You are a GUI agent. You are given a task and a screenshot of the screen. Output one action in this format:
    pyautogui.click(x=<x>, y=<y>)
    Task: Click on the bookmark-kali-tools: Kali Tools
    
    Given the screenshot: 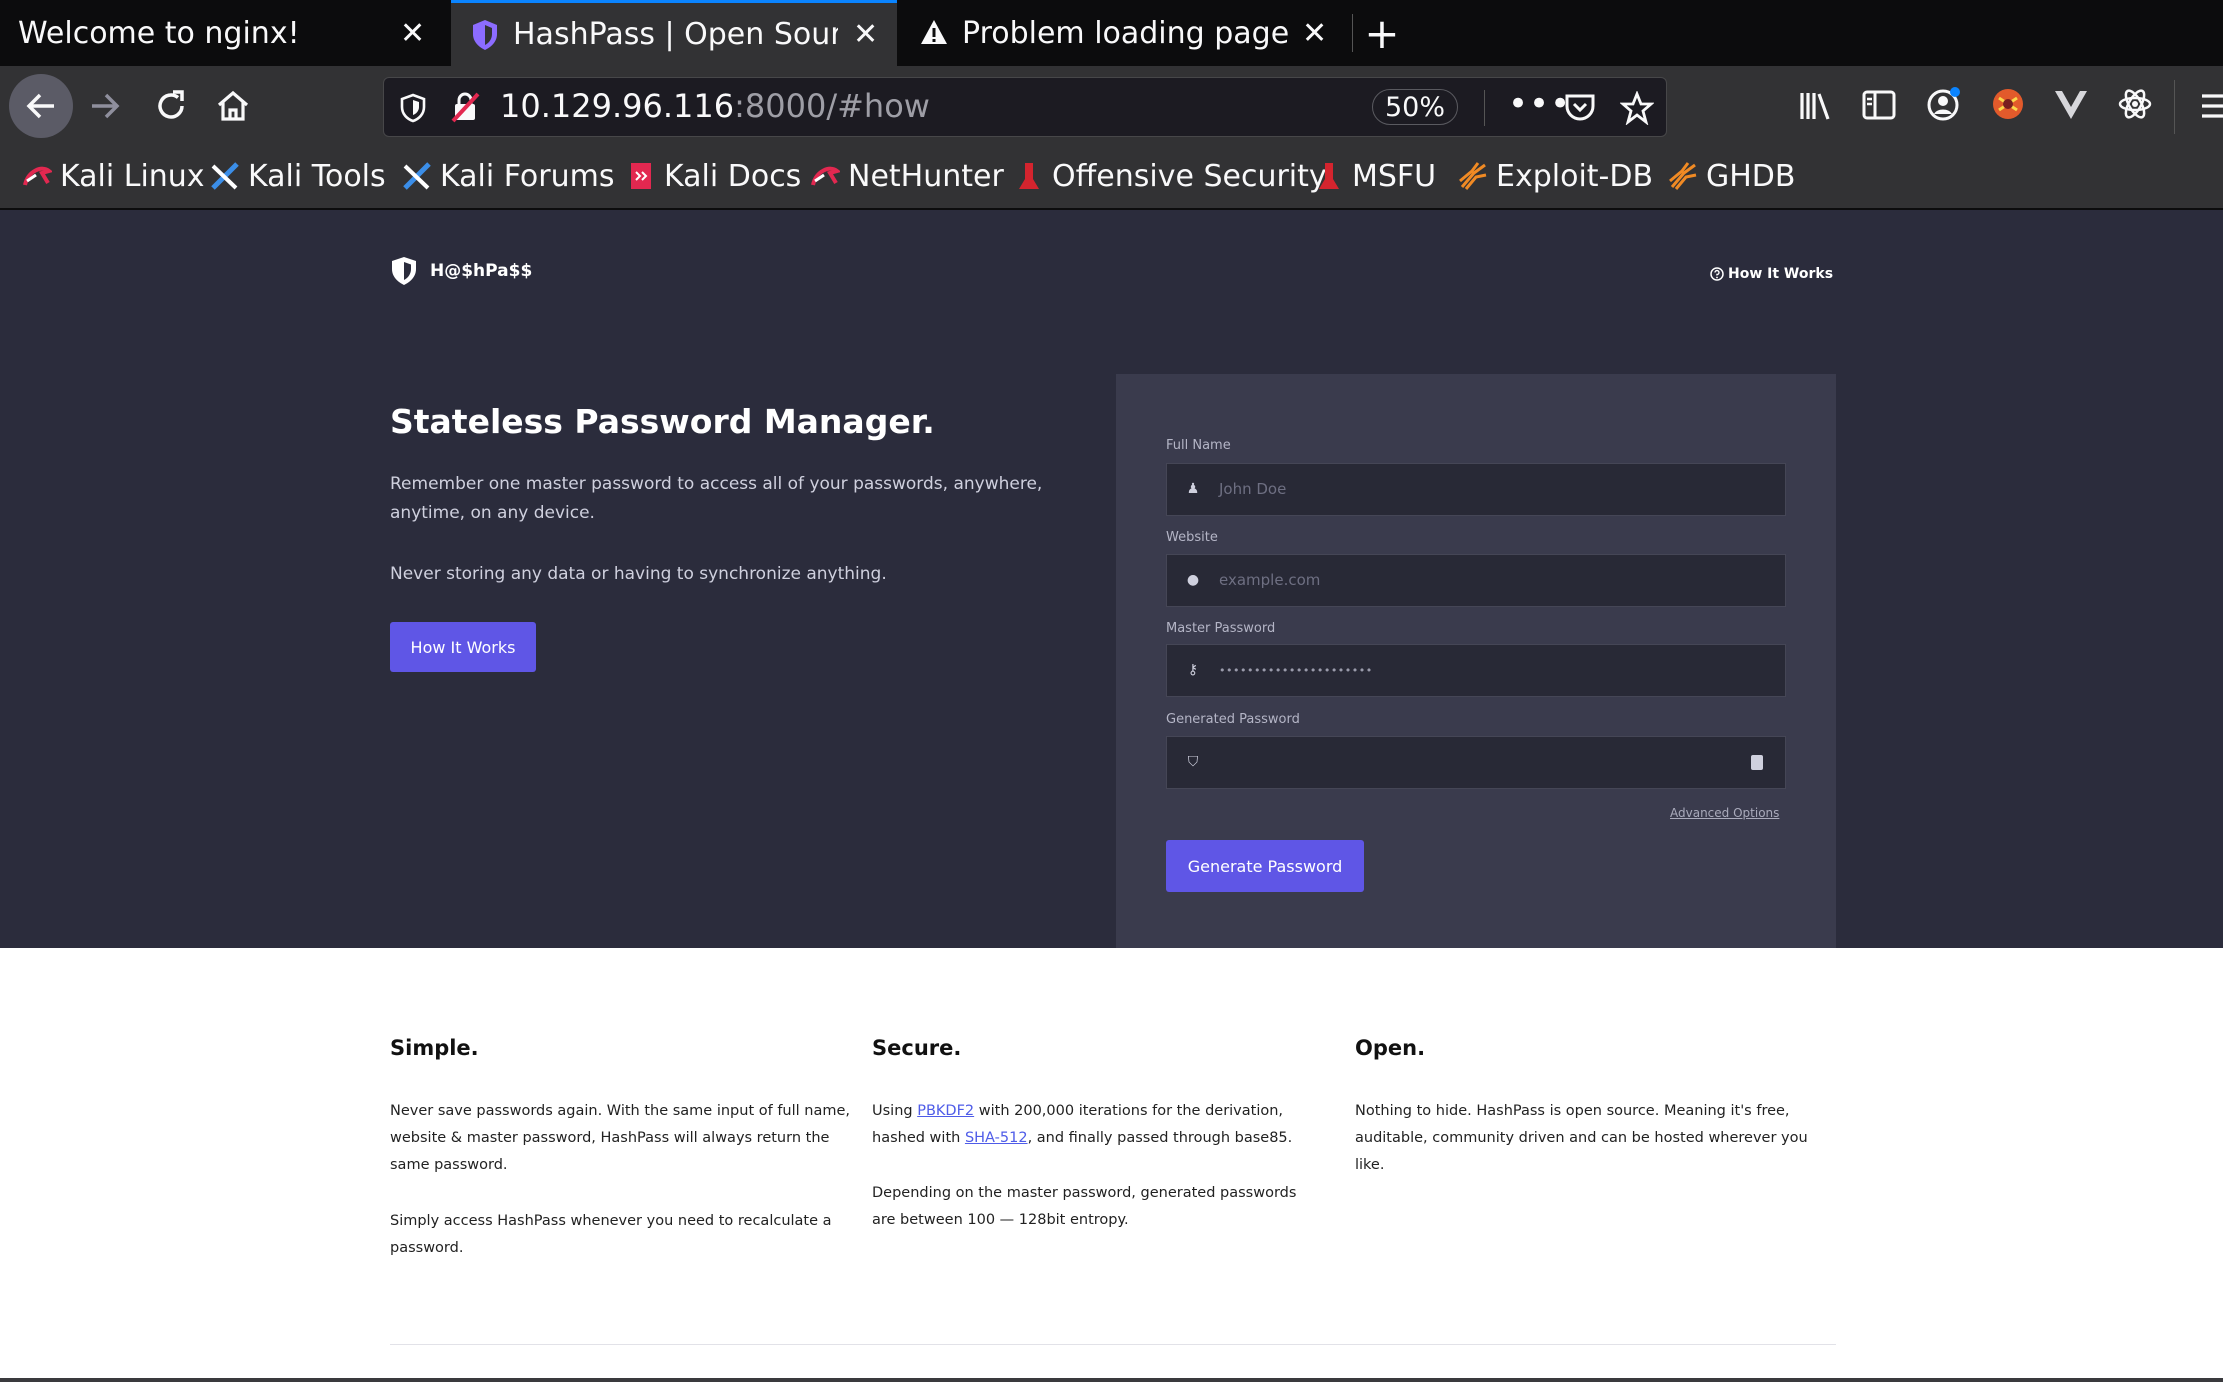 What is the action you would take?
    pyautogui.click(x=298, y=176)
    